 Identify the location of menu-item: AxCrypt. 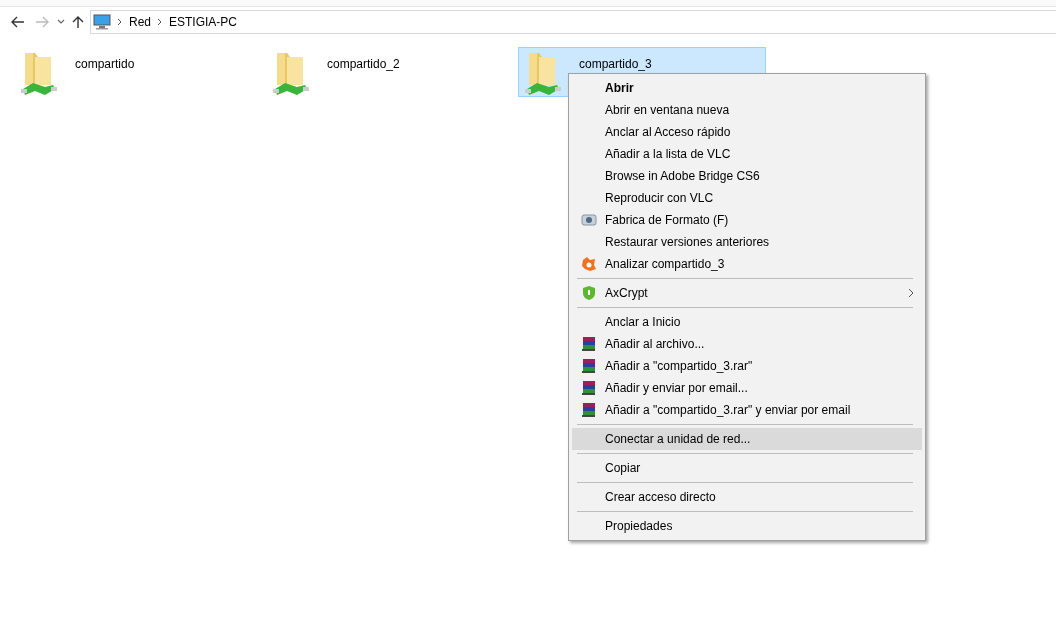
(747, 293).